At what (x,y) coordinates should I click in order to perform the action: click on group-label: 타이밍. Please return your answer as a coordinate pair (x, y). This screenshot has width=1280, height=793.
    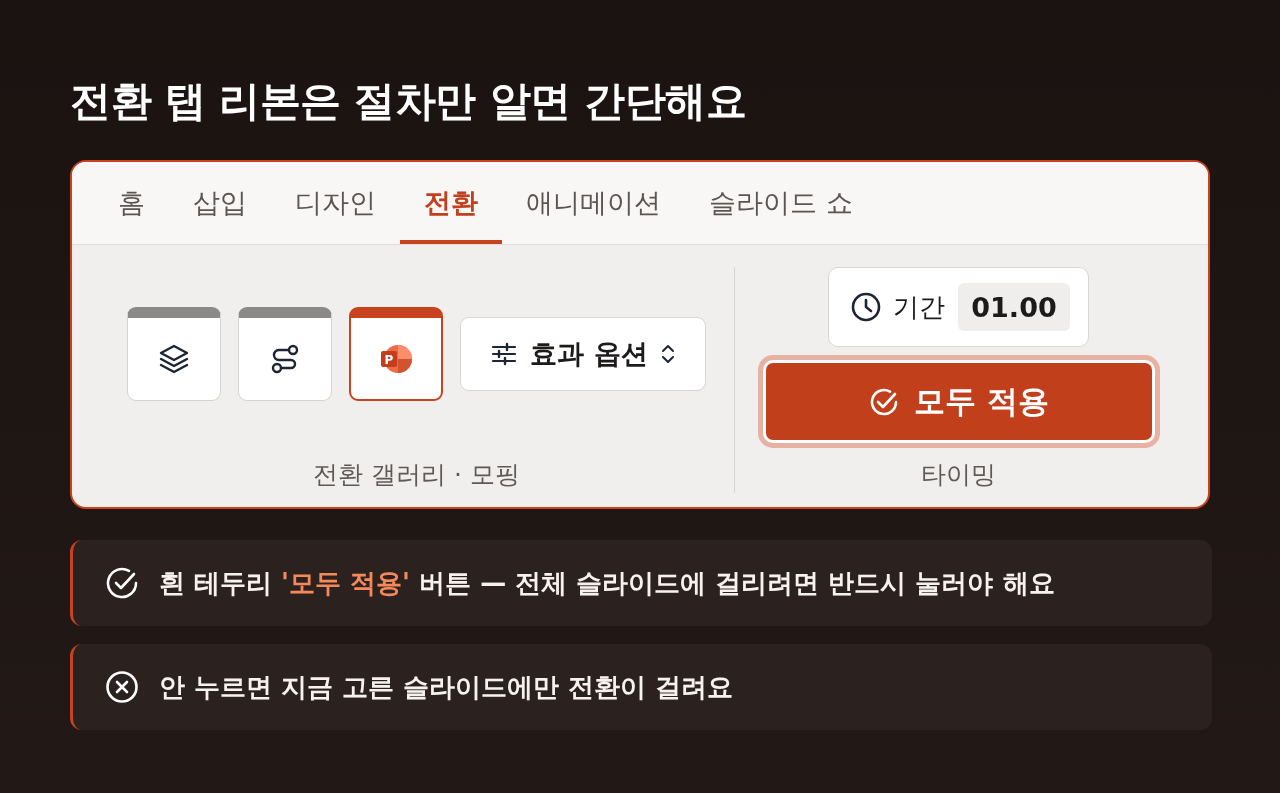
    Looking at the image, I should click on (958, 475).